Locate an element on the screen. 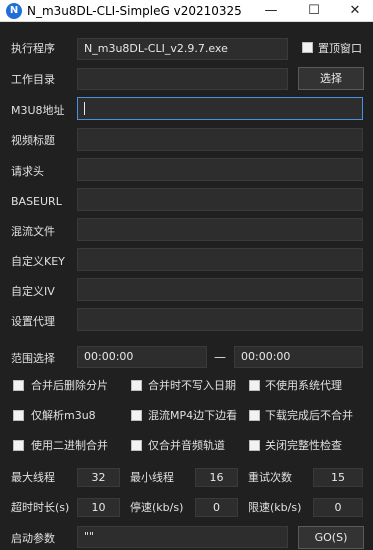 The width and height of the screenshot is (373, 550). min-threads-input: 16 is located at coordinates (216, 477).